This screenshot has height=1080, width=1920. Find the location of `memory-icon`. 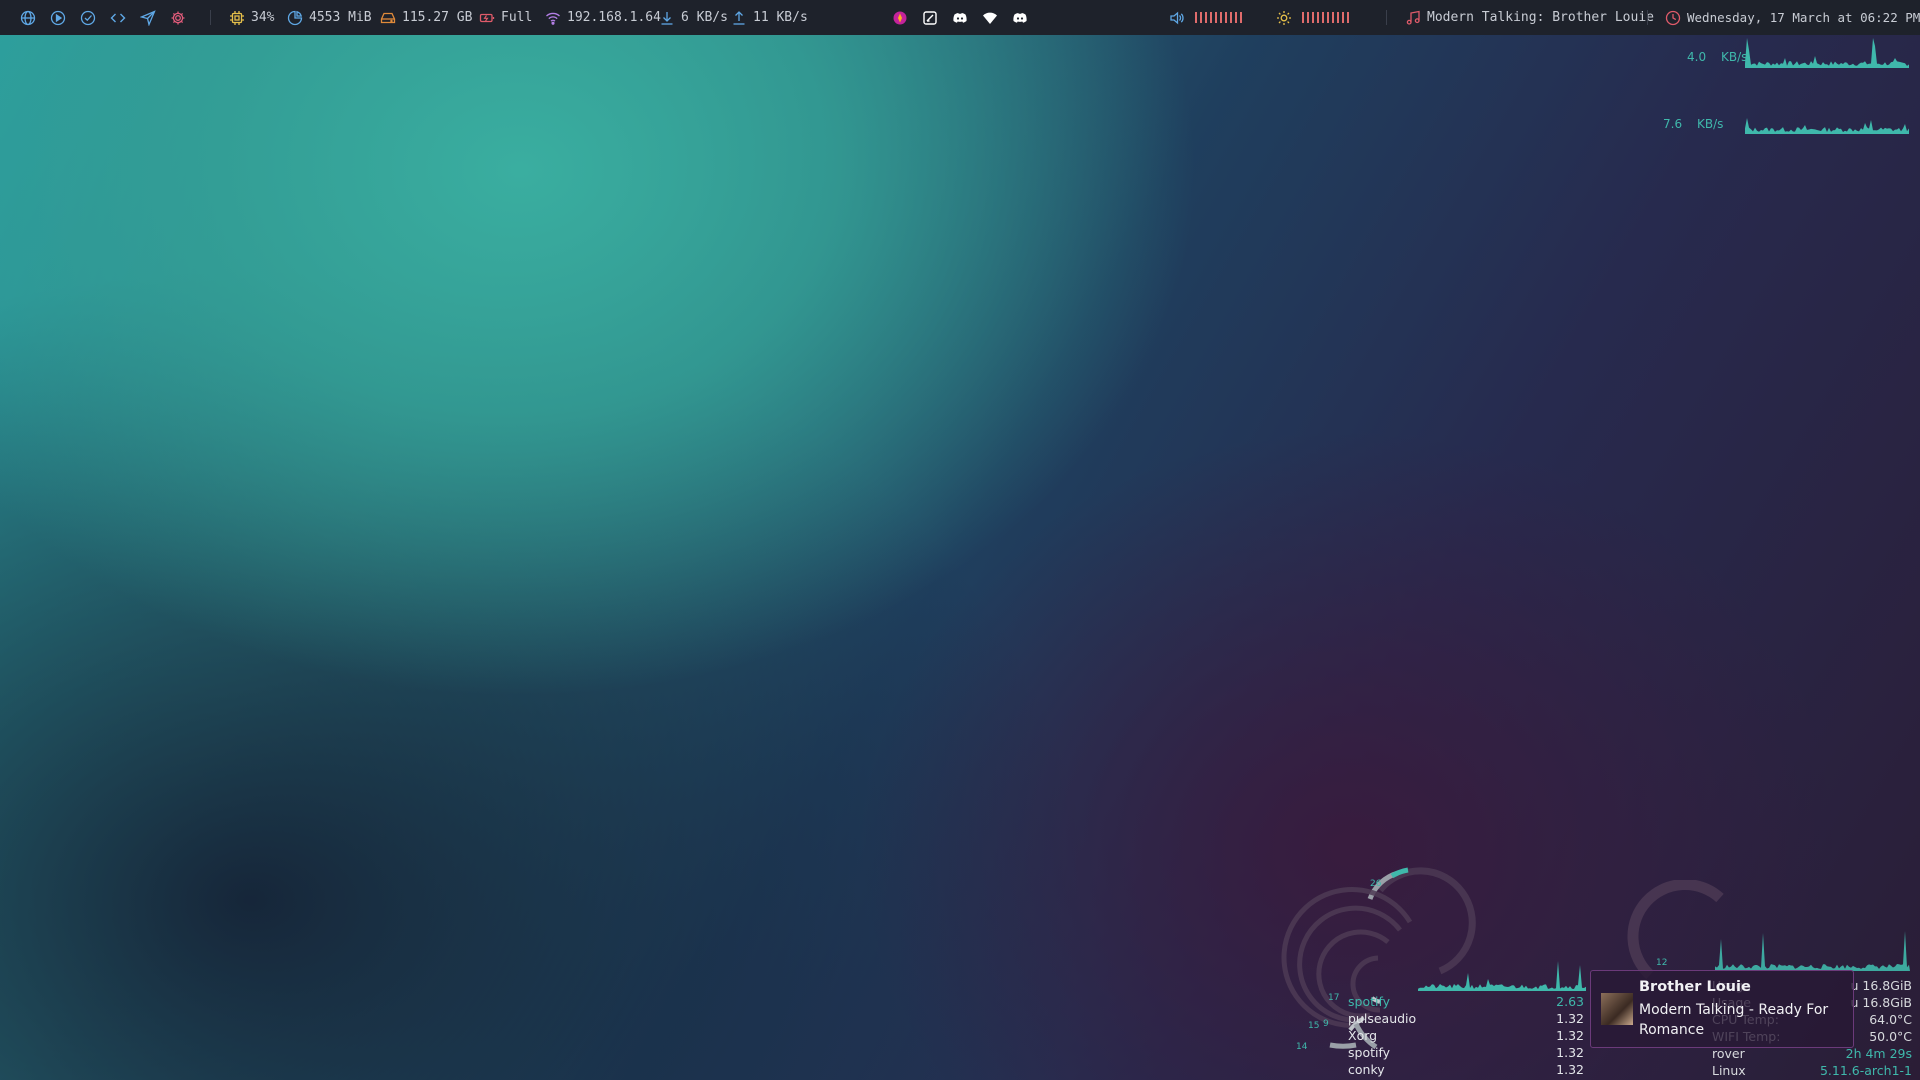

memory-icon is located at coordinates (295, 18).